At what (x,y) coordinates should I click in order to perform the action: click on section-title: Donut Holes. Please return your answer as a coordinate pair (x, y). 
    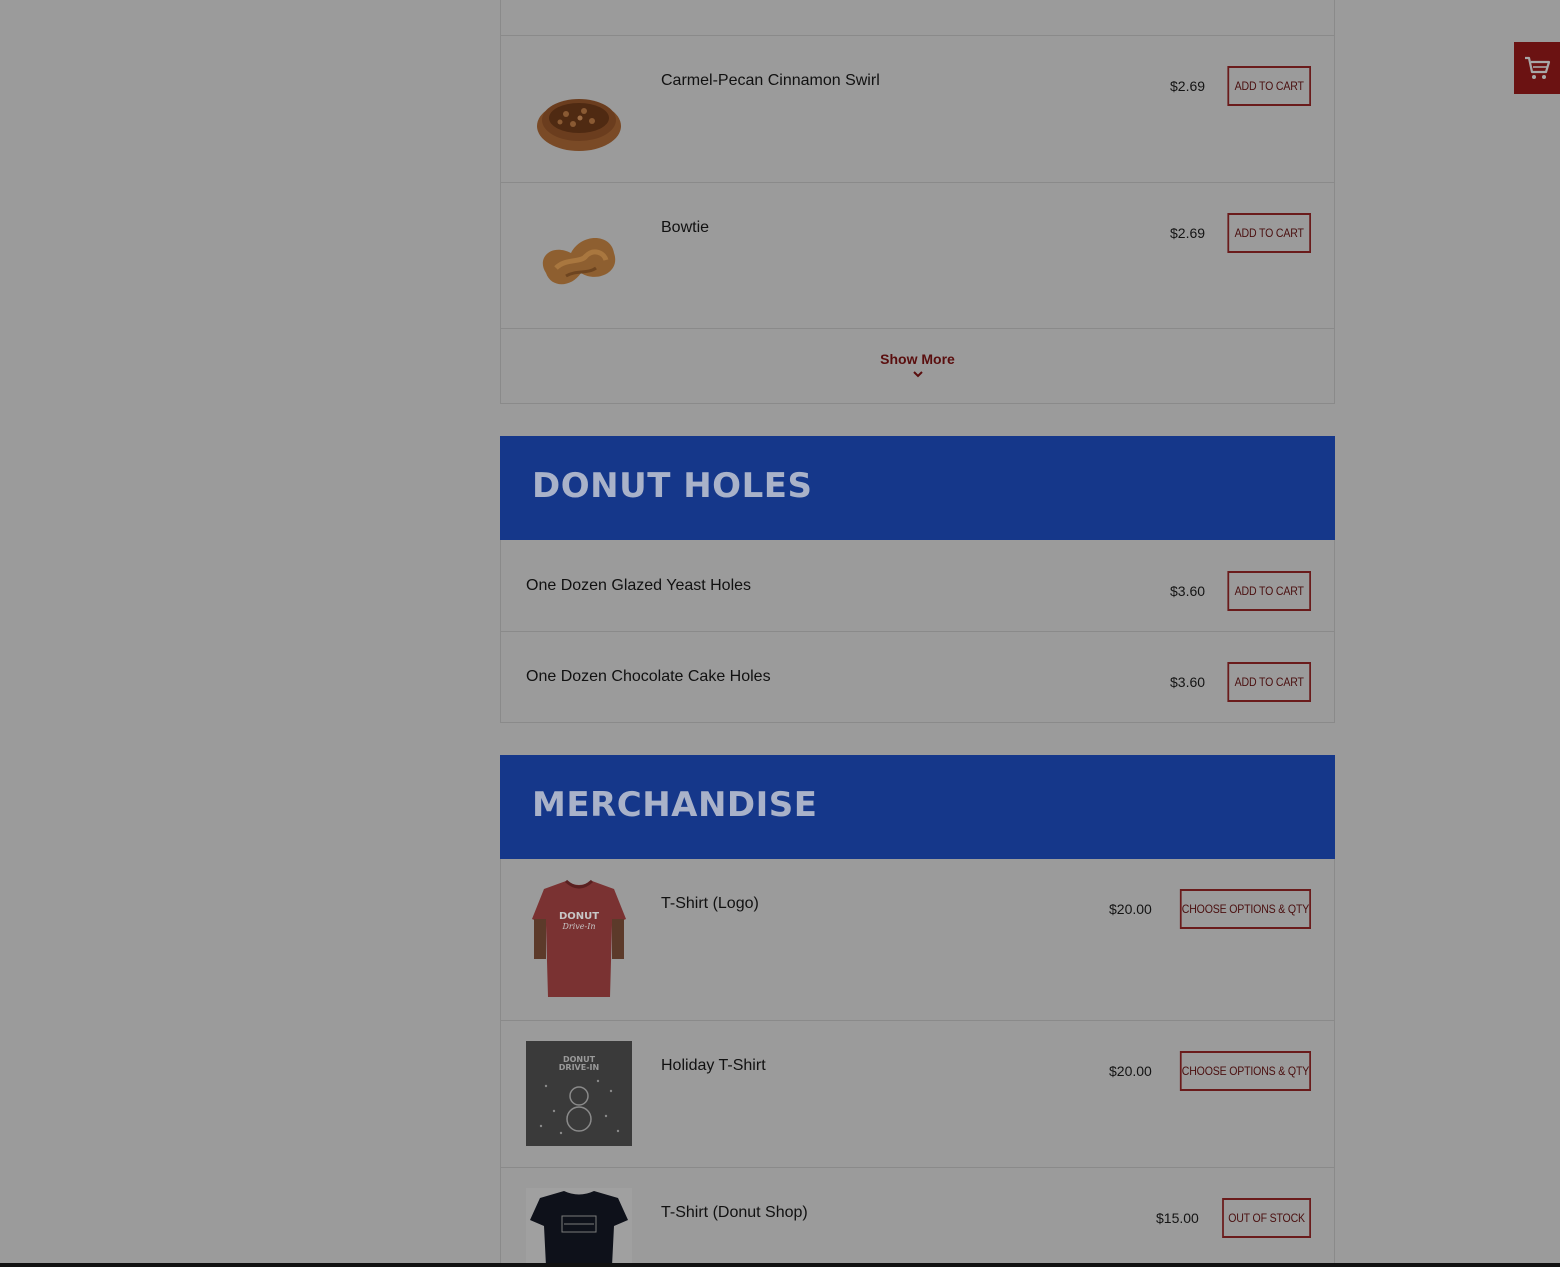
    Looking at the image, I should click on (672, 486).